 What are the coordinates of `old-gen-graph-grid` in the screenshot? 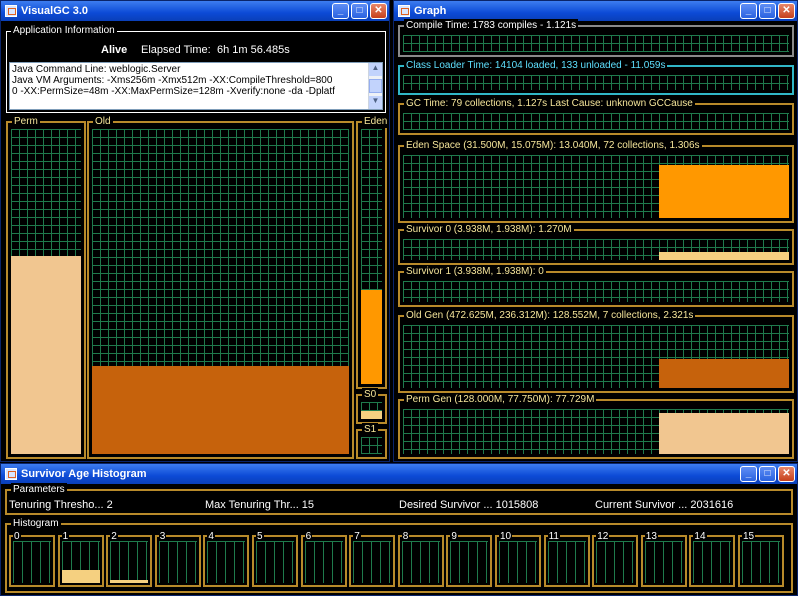 It's located at (596, 356).